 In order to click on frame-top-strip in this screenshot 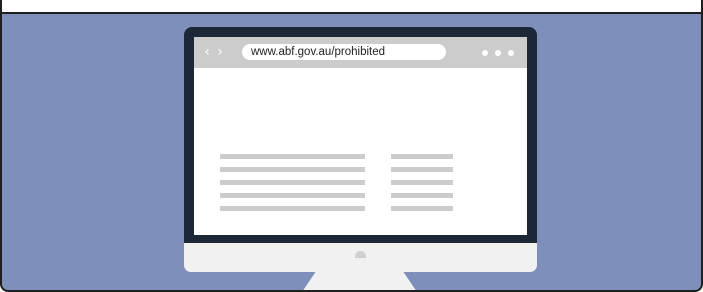, I will do `click(351, 7)`.